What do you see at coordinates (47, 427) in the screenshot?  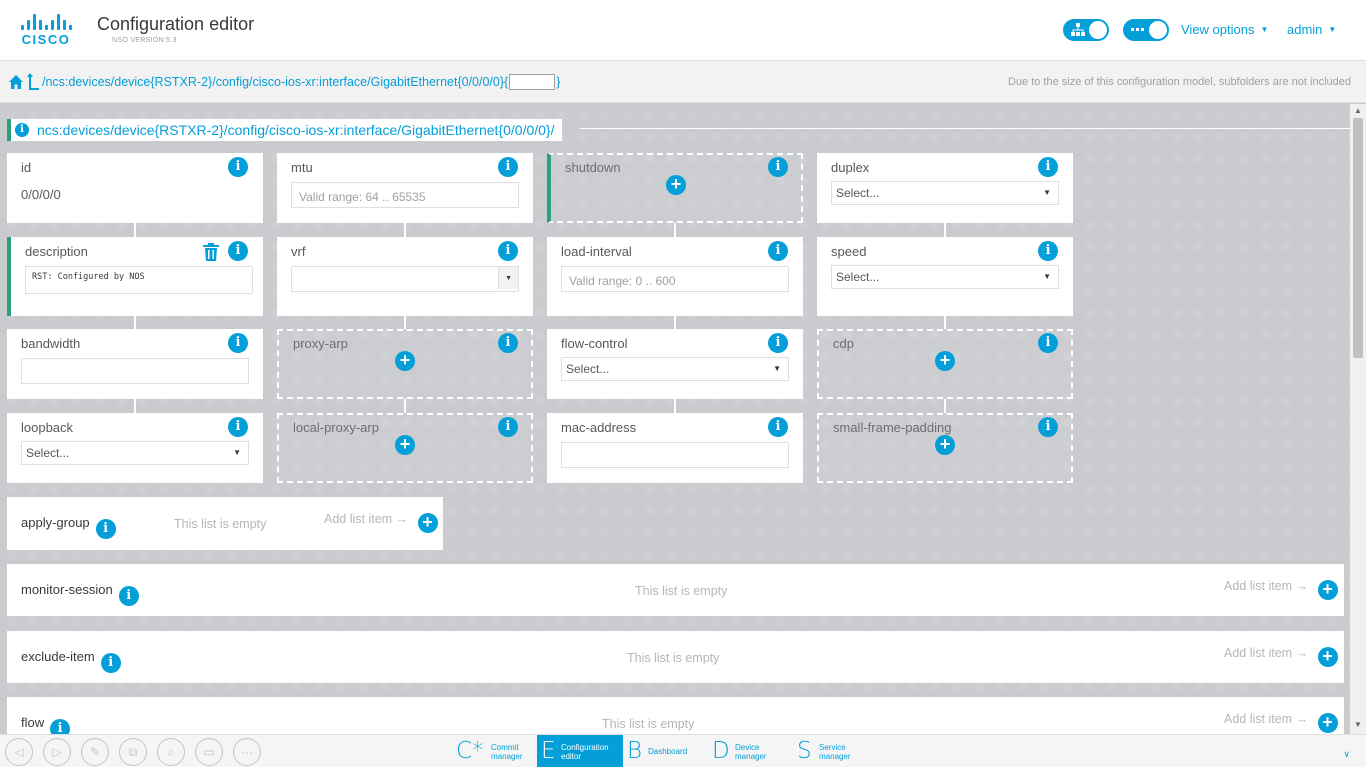 I see `field-label: loopback` at bounding box center [47, 427].